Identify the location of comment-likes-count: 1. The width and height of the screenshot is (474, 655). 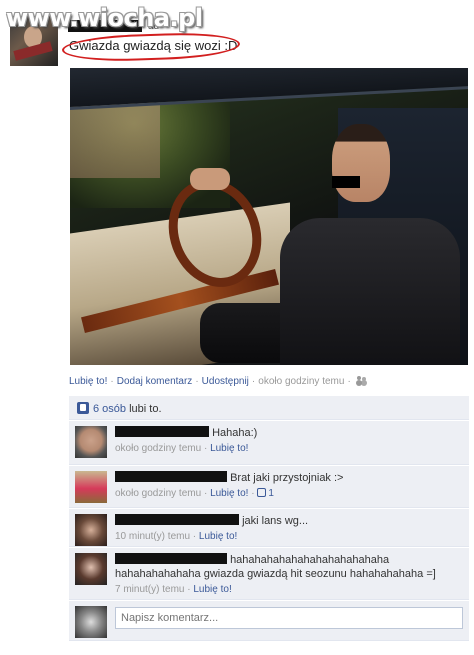
(265, 493).